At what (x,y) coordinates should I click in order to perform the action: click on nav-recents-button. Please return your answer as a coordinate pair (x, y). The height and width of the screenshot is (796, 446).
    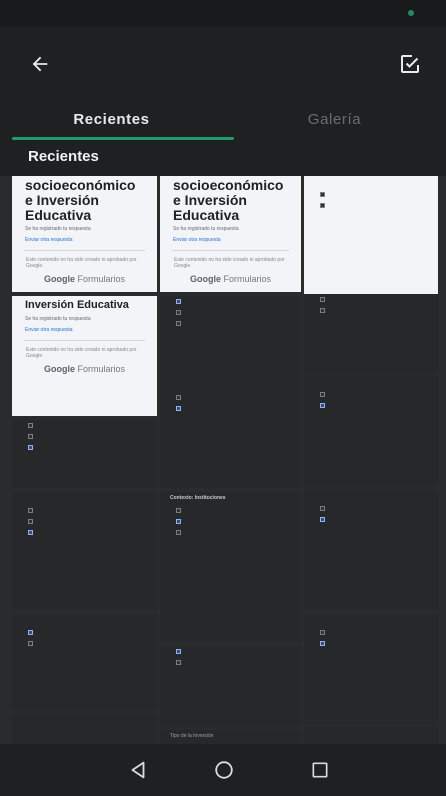
    Looking at the image, I should click on (320, 770).